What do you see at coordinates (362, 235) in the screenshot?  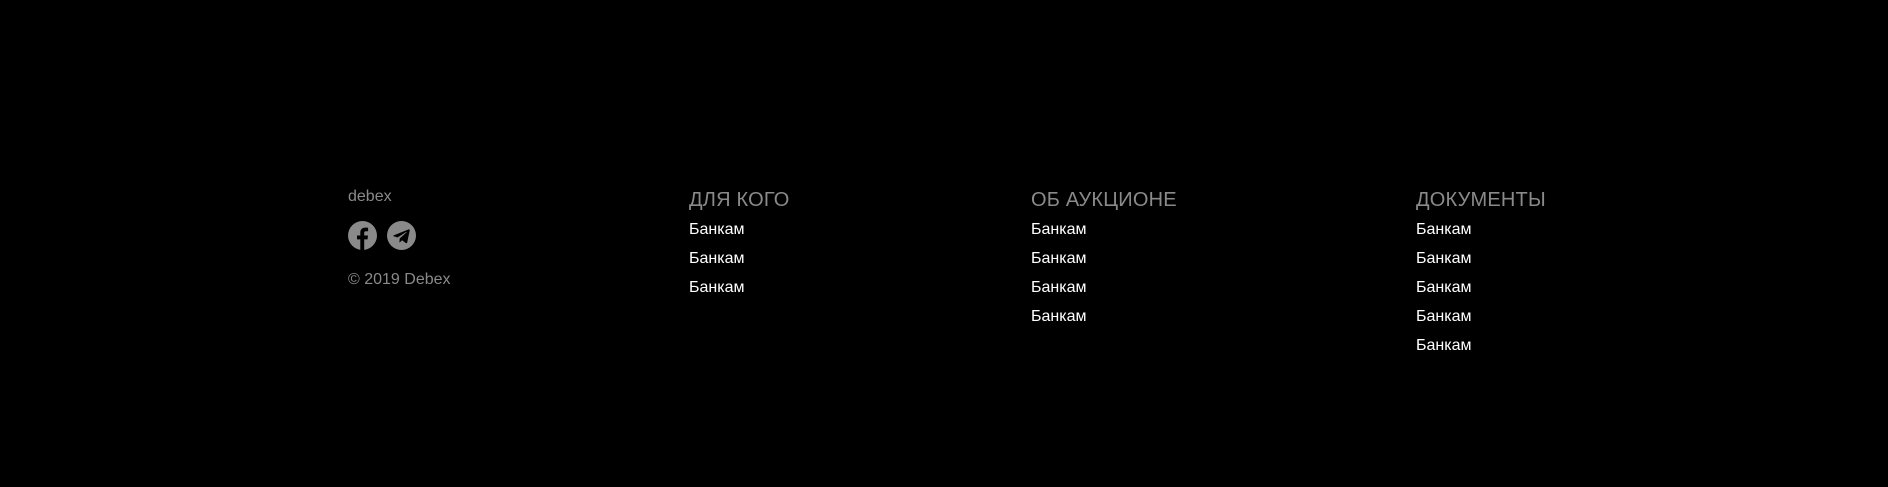 I see `facebook-icon` at bounding box center [362, 235].